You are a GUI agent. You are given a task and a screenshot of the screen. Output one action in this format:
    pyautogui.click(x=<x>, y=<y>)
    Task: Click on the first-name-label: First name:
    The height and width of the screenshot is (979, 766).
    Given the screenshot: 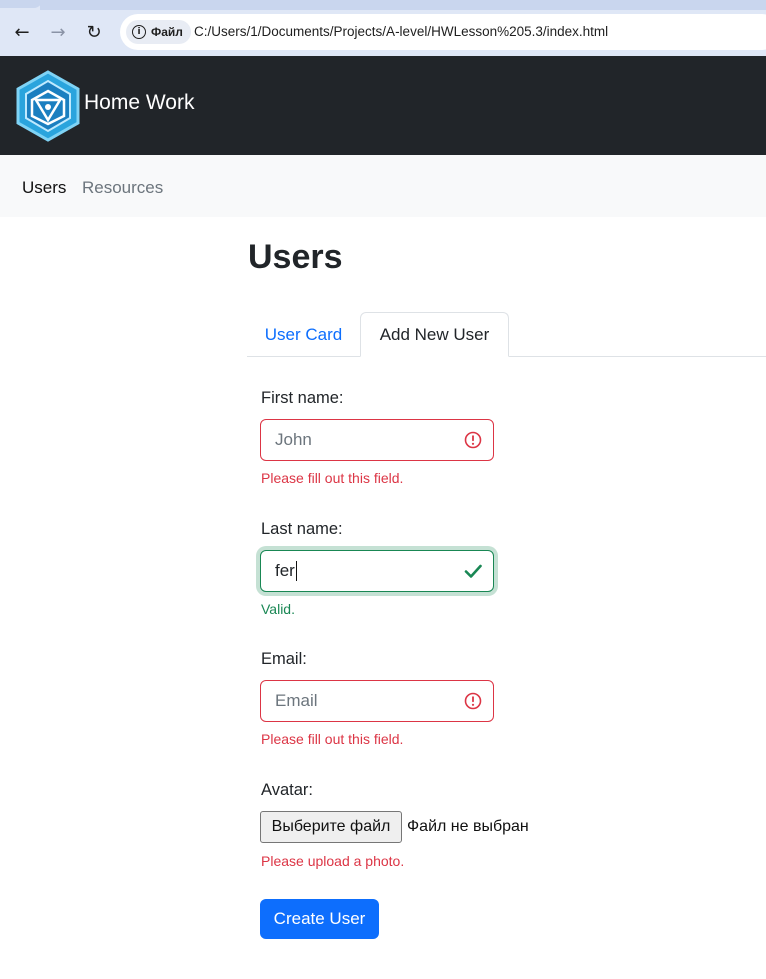 What is the action you would take?
    pyautogui.click(x=302, y=398)
    